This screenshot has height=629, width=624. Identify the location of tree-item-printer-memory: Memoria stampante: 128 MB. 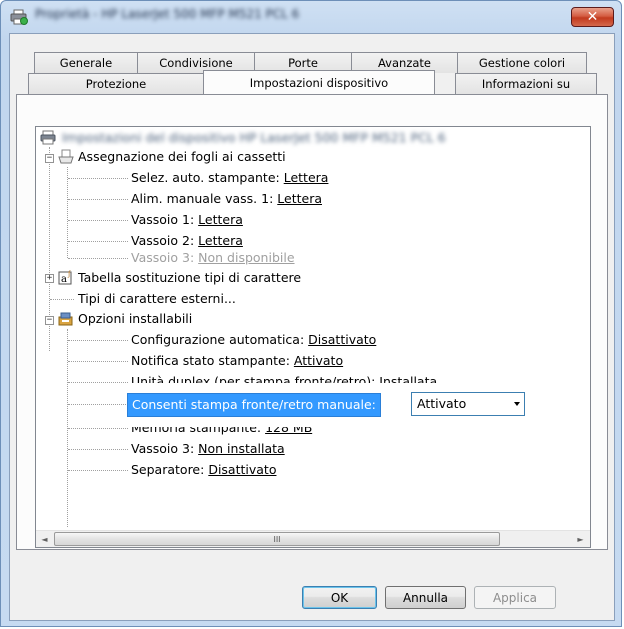
(222, 429).